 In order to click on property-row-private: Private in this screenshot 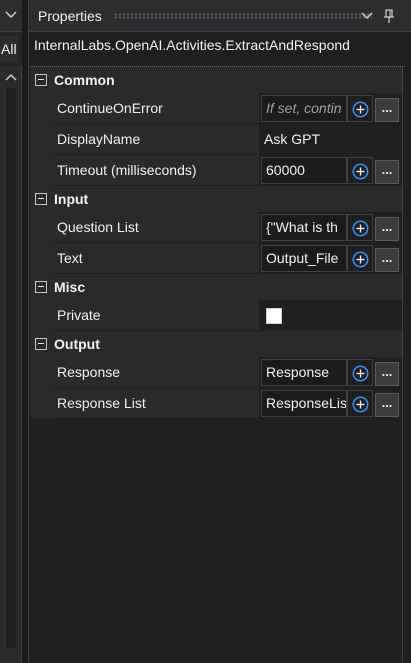, I will do `click(217, 315)`.